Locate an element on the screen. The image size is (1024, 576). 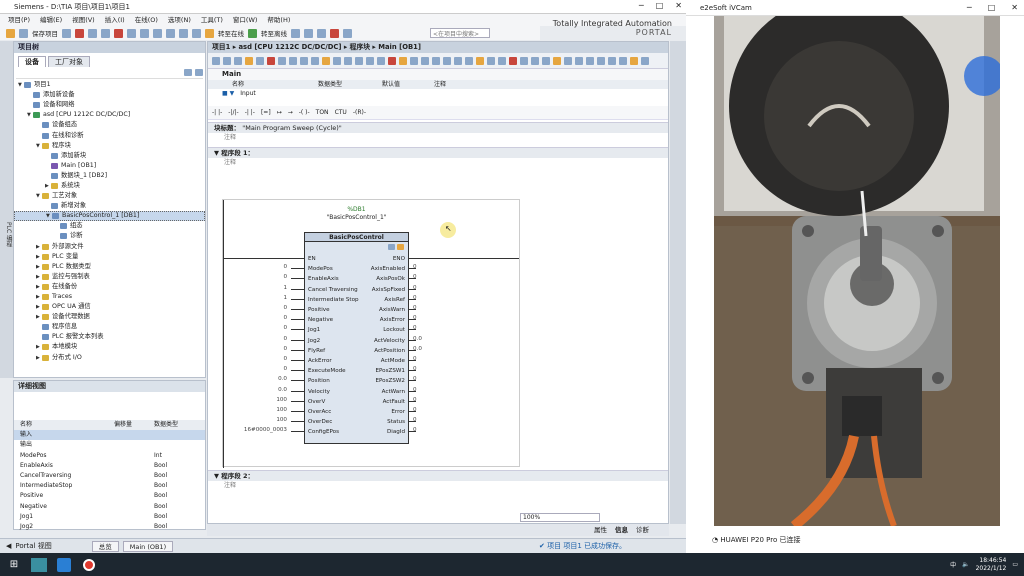
fb-config-icon is located at coordinates (391, 247).